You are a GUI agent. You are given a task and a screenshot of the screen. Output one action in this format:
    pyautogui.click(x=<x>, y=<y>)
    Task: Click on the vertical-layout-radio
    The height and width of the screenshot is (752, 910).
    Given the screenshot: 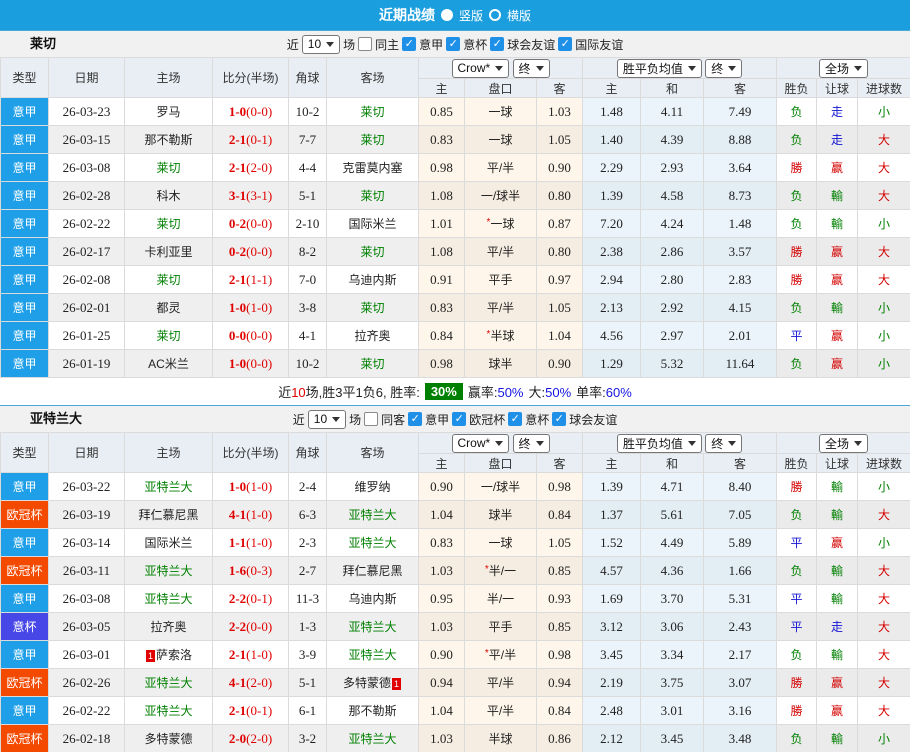 What is the action you would take?
    pyautogui.click(x=446, y=15)
    